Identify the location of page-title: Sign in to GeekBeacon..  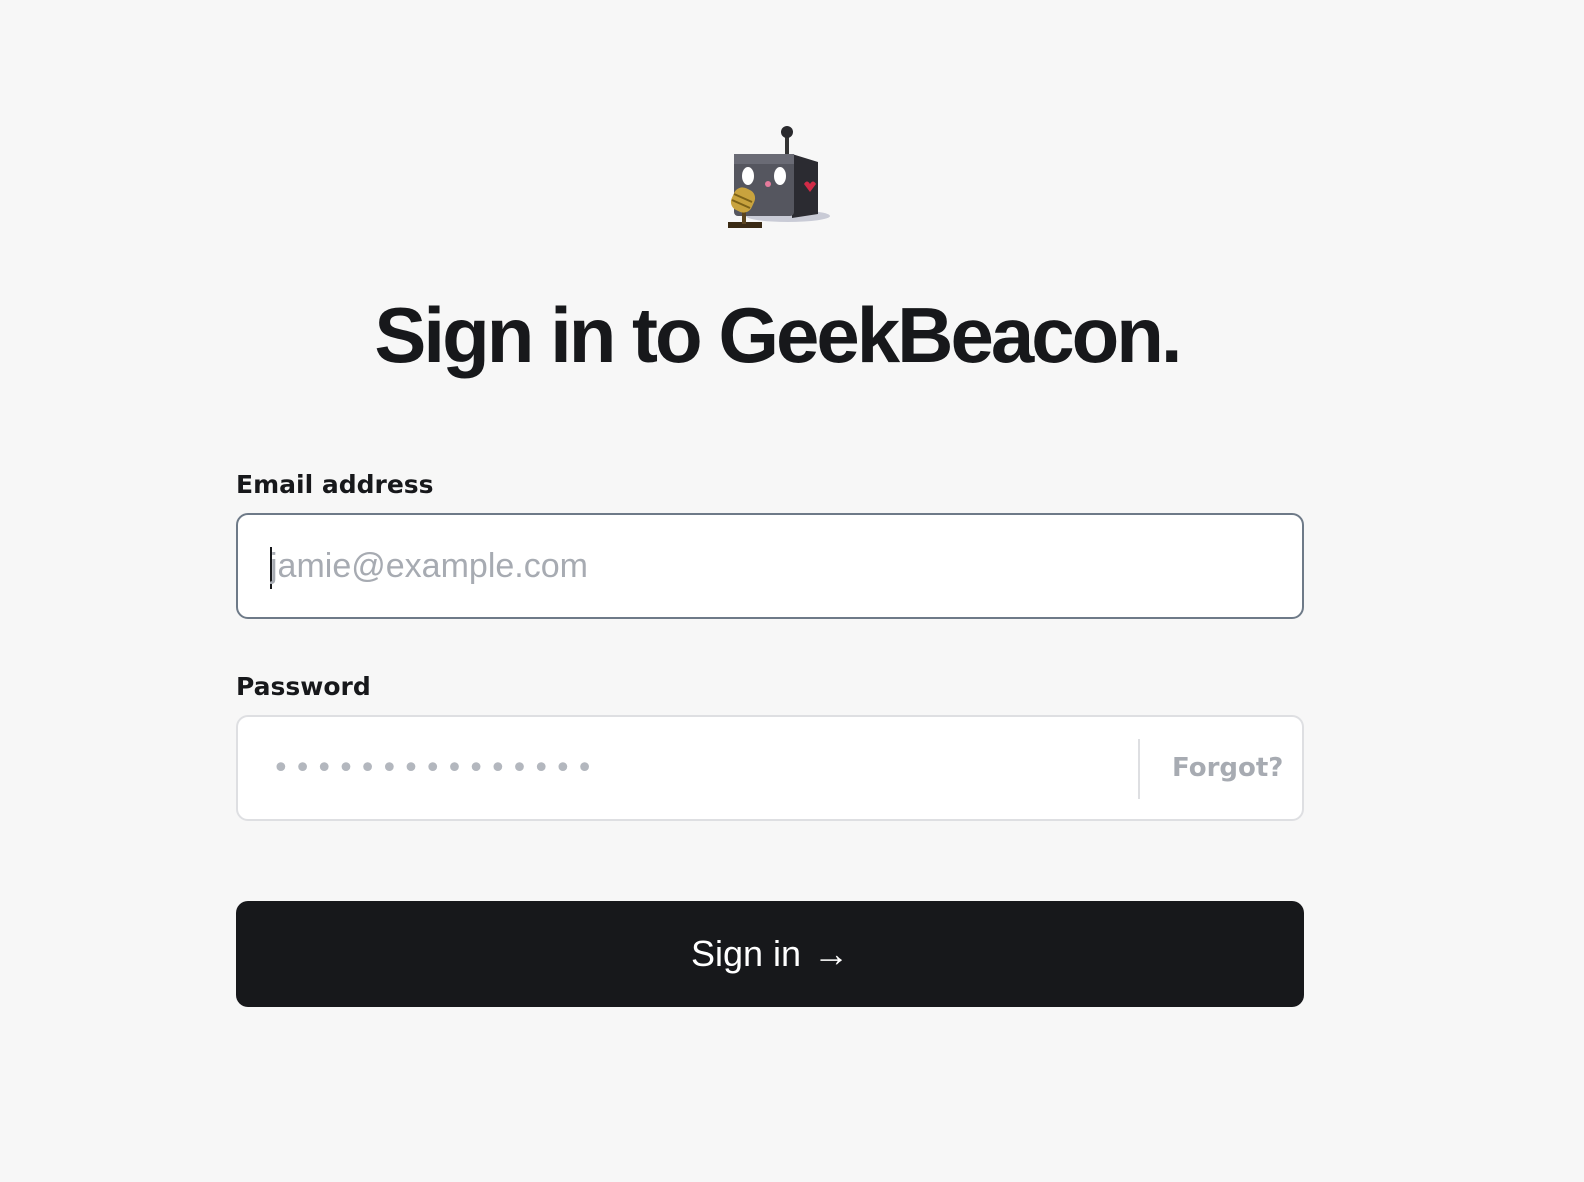
(778, 335).